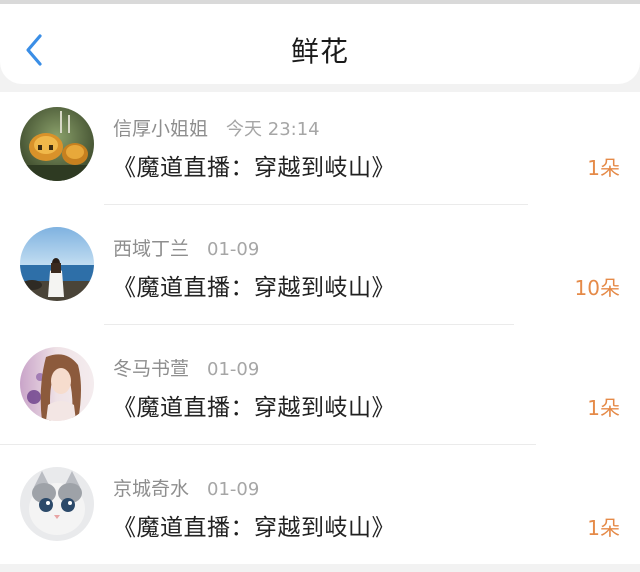  What do you see at coordinates (151, 369) in the screenshot?
I see `sender-name: 冬马书萱` at bounding box center [151, 369].